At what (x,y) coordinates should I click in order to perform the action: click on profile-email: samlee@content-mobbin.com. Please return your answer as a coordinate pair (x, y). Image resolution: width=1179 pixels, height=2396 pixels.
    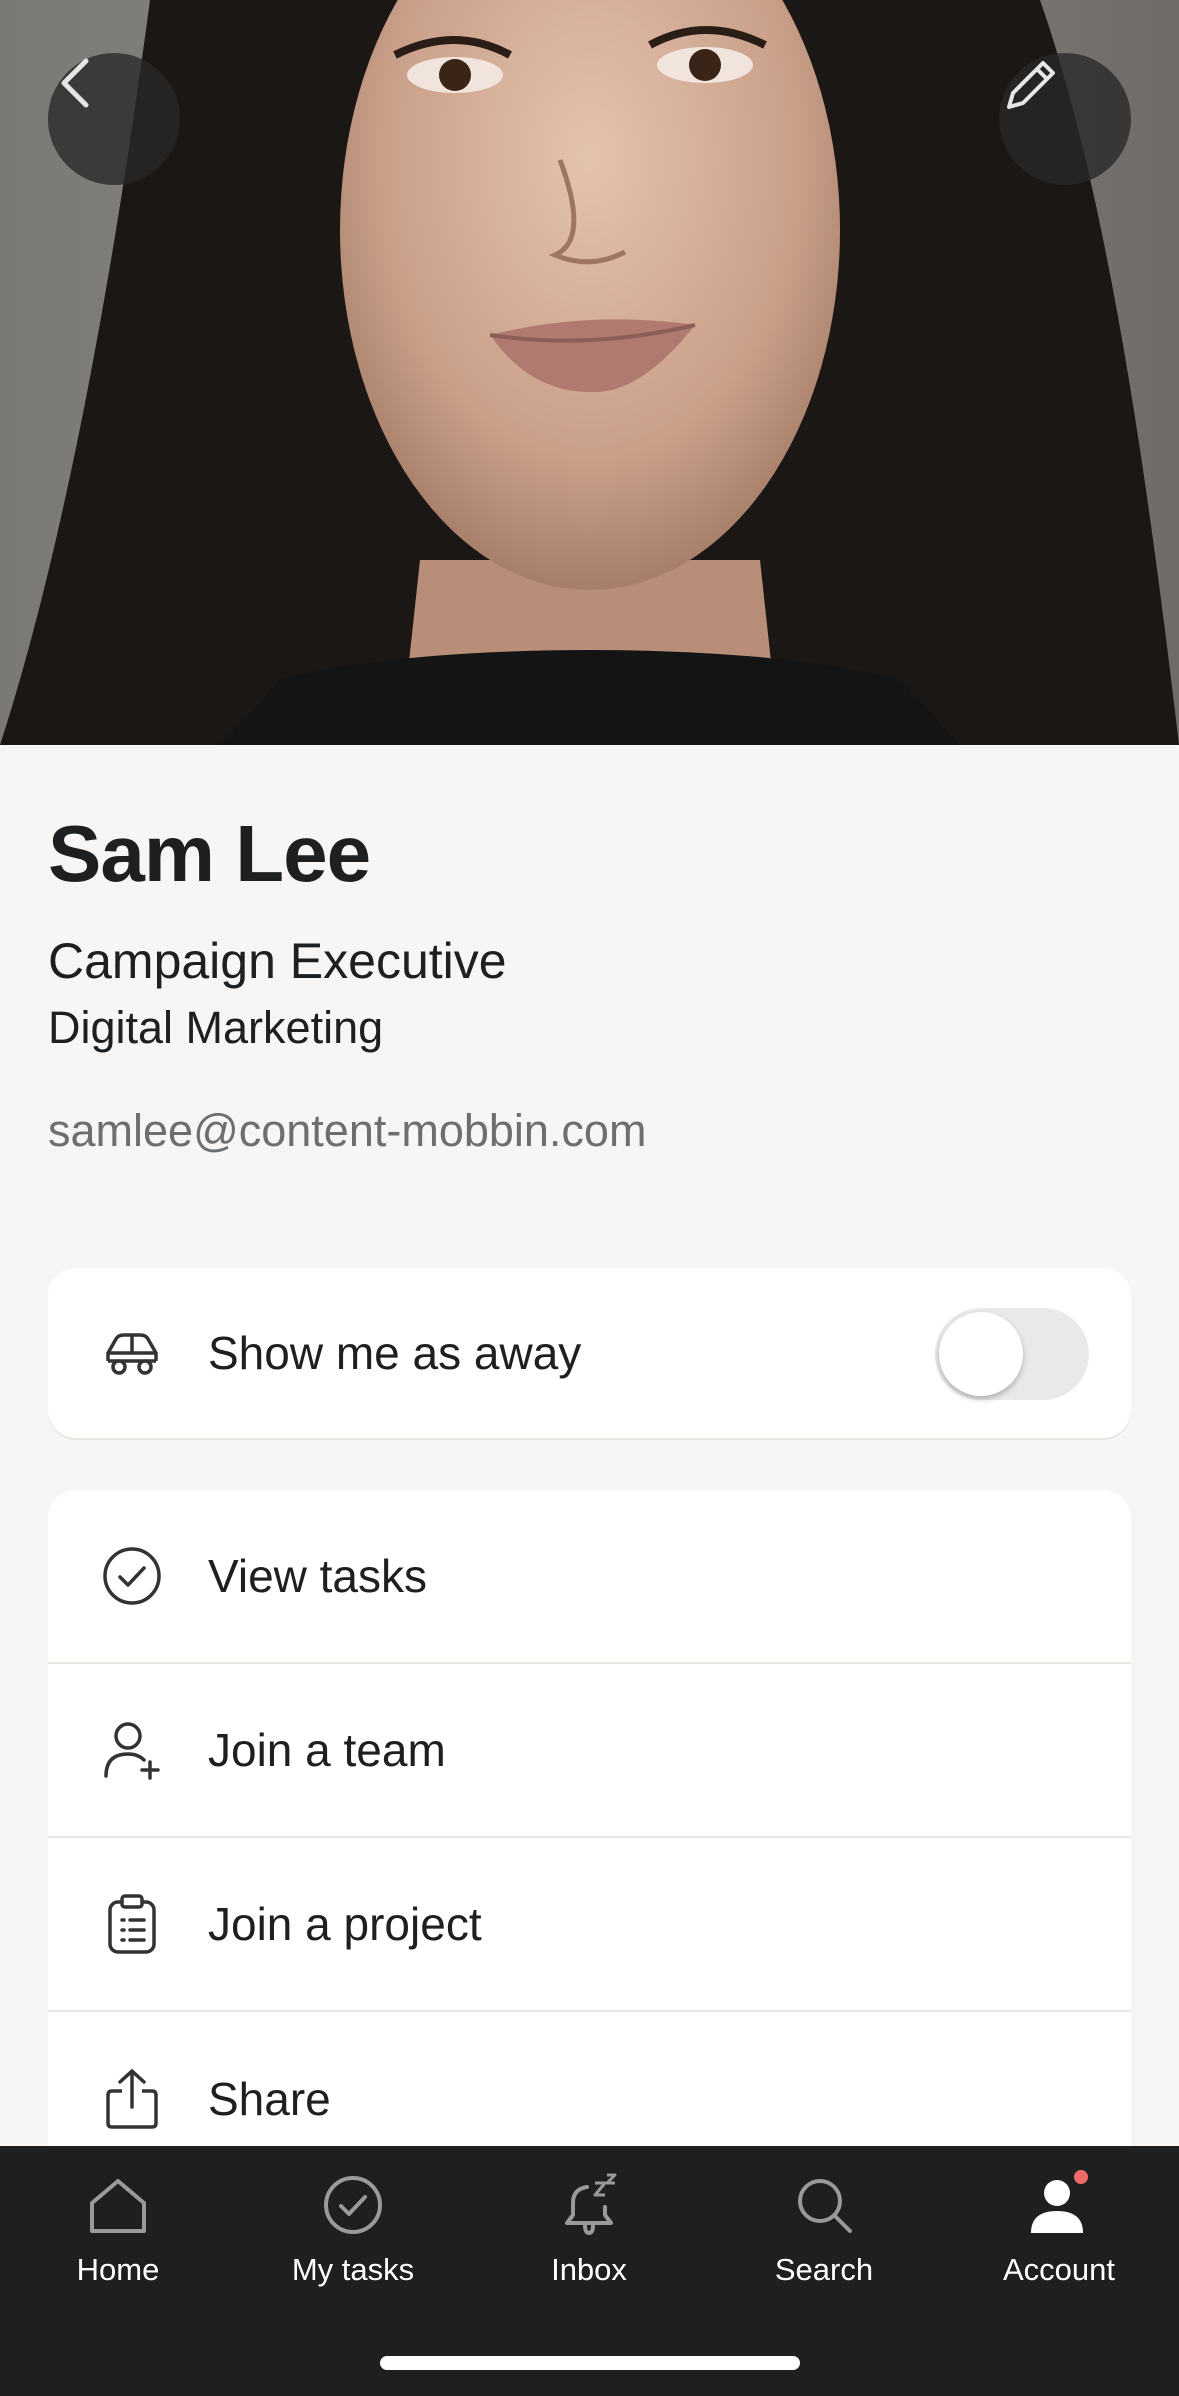
    Looking at the image, I should click on (347, 1131).